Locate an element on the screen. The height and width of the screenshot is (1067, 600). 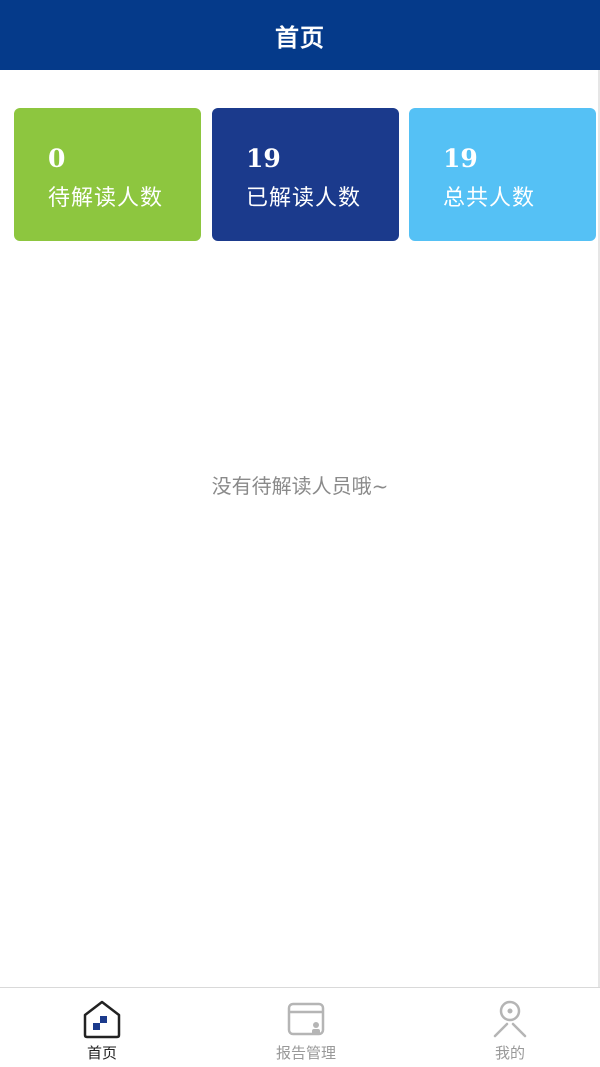
total-count-label: 总共人数 is located at coordinates (489, 198).